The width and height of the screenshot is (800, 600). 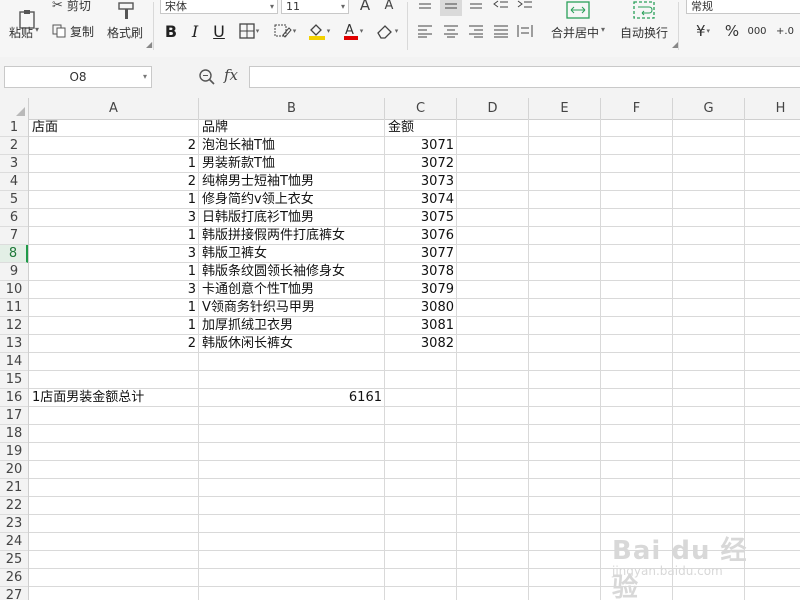 What do you see at coordinates (578, 11) in the screenshot?
I see `merge-center-button` at bounding box center [578, 11].